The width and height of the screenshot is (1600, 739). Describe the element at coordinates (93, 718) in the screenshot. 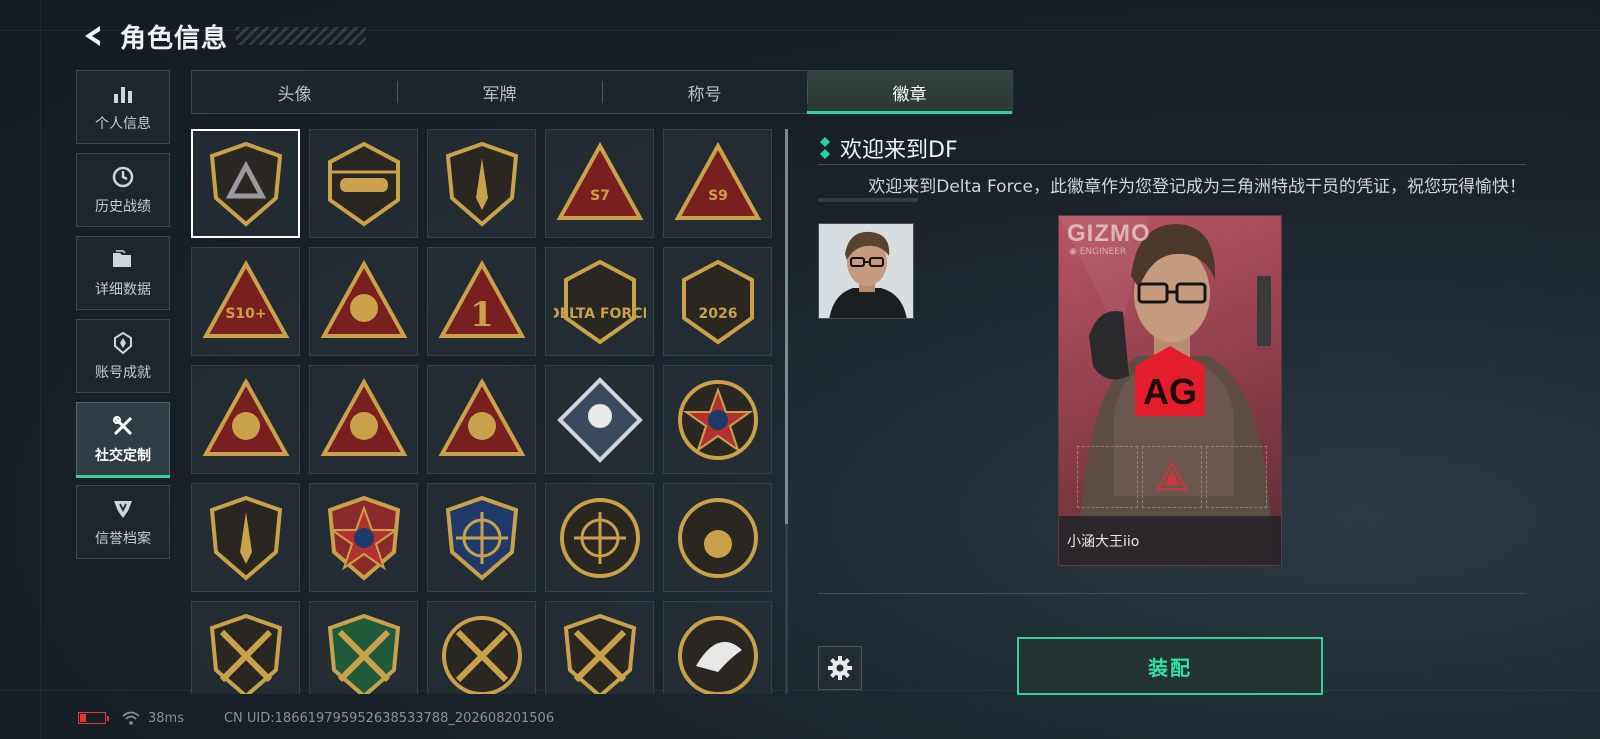

I see `battery-low-icon` at that location.